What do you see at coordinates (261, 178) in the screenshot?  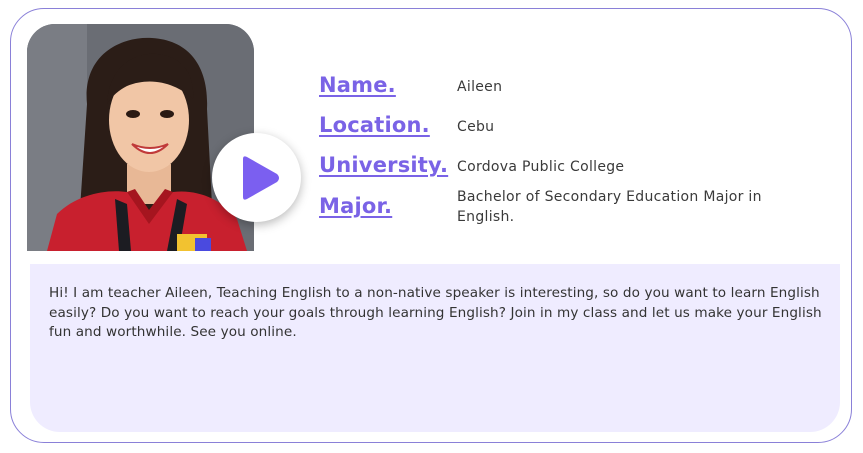 I see `play-icon` at bounding box center [261, 178].